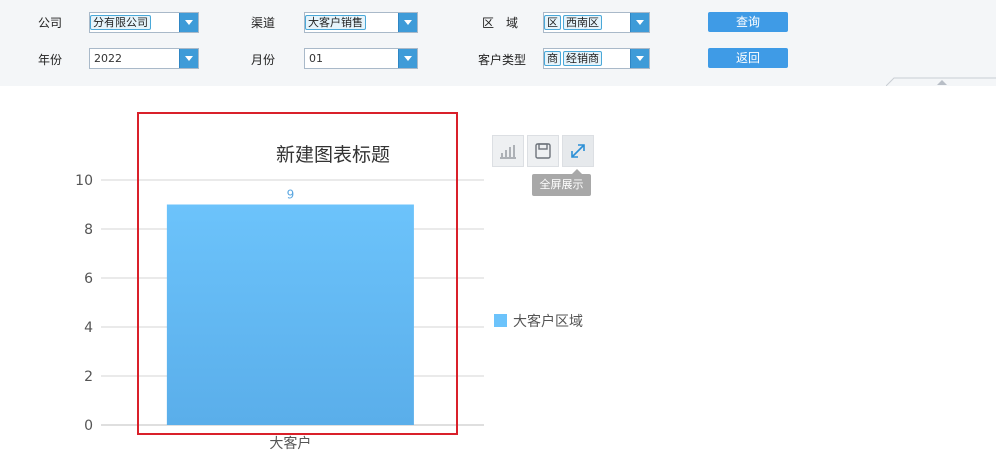  What do you see at coordinates (88, 230) in the screenshot?
I see `y-tick-label: 8` at bounding box center [88, 230].